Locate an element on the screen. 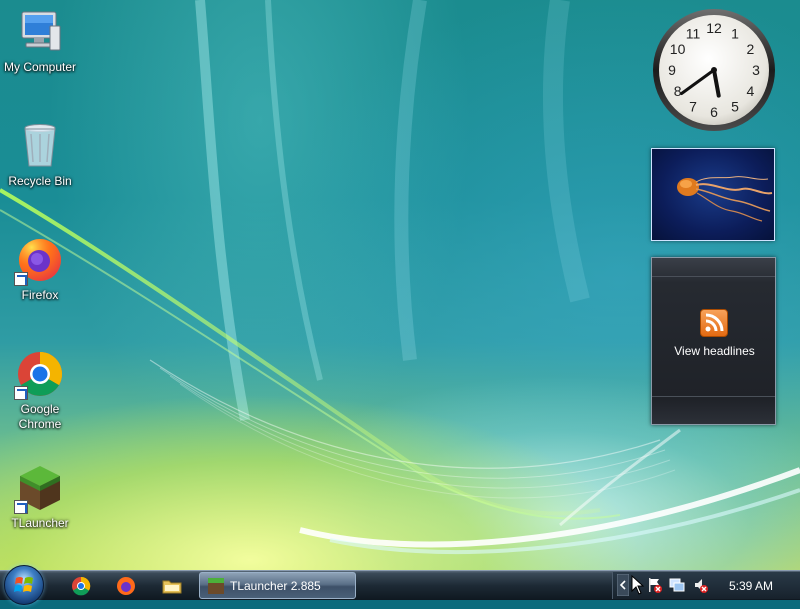  quick-launch-firefox is located at coordinates (126, 586).